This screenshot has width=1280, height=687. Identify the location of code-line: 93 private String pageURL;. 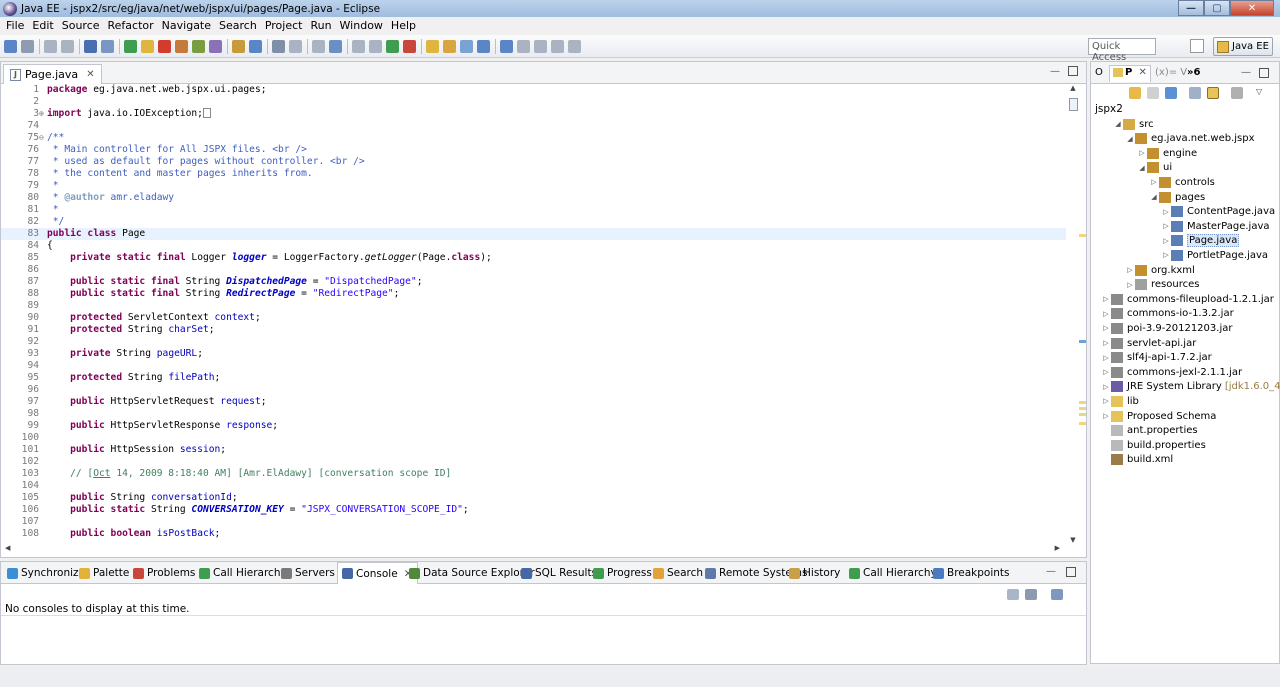
(533, 354).